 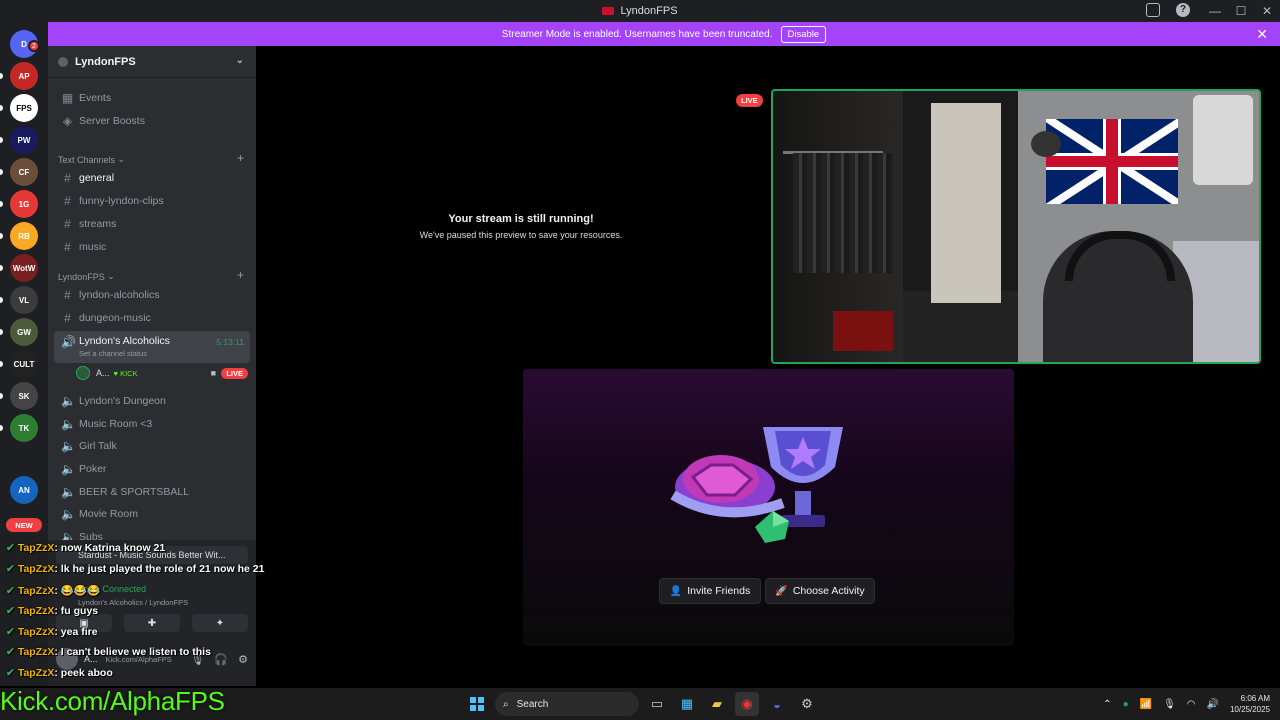 I want to click on mic-icon: 🎙, so click(x=1169, y=704).